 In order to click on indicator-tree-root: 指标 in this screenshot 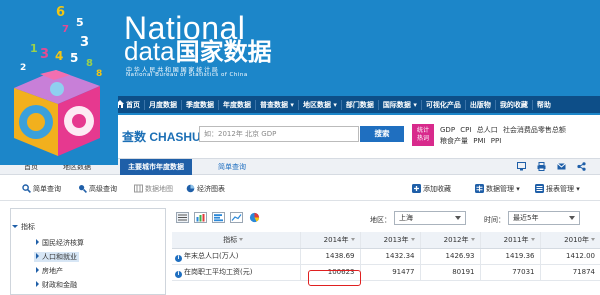, I will do `click(23, 227)`.